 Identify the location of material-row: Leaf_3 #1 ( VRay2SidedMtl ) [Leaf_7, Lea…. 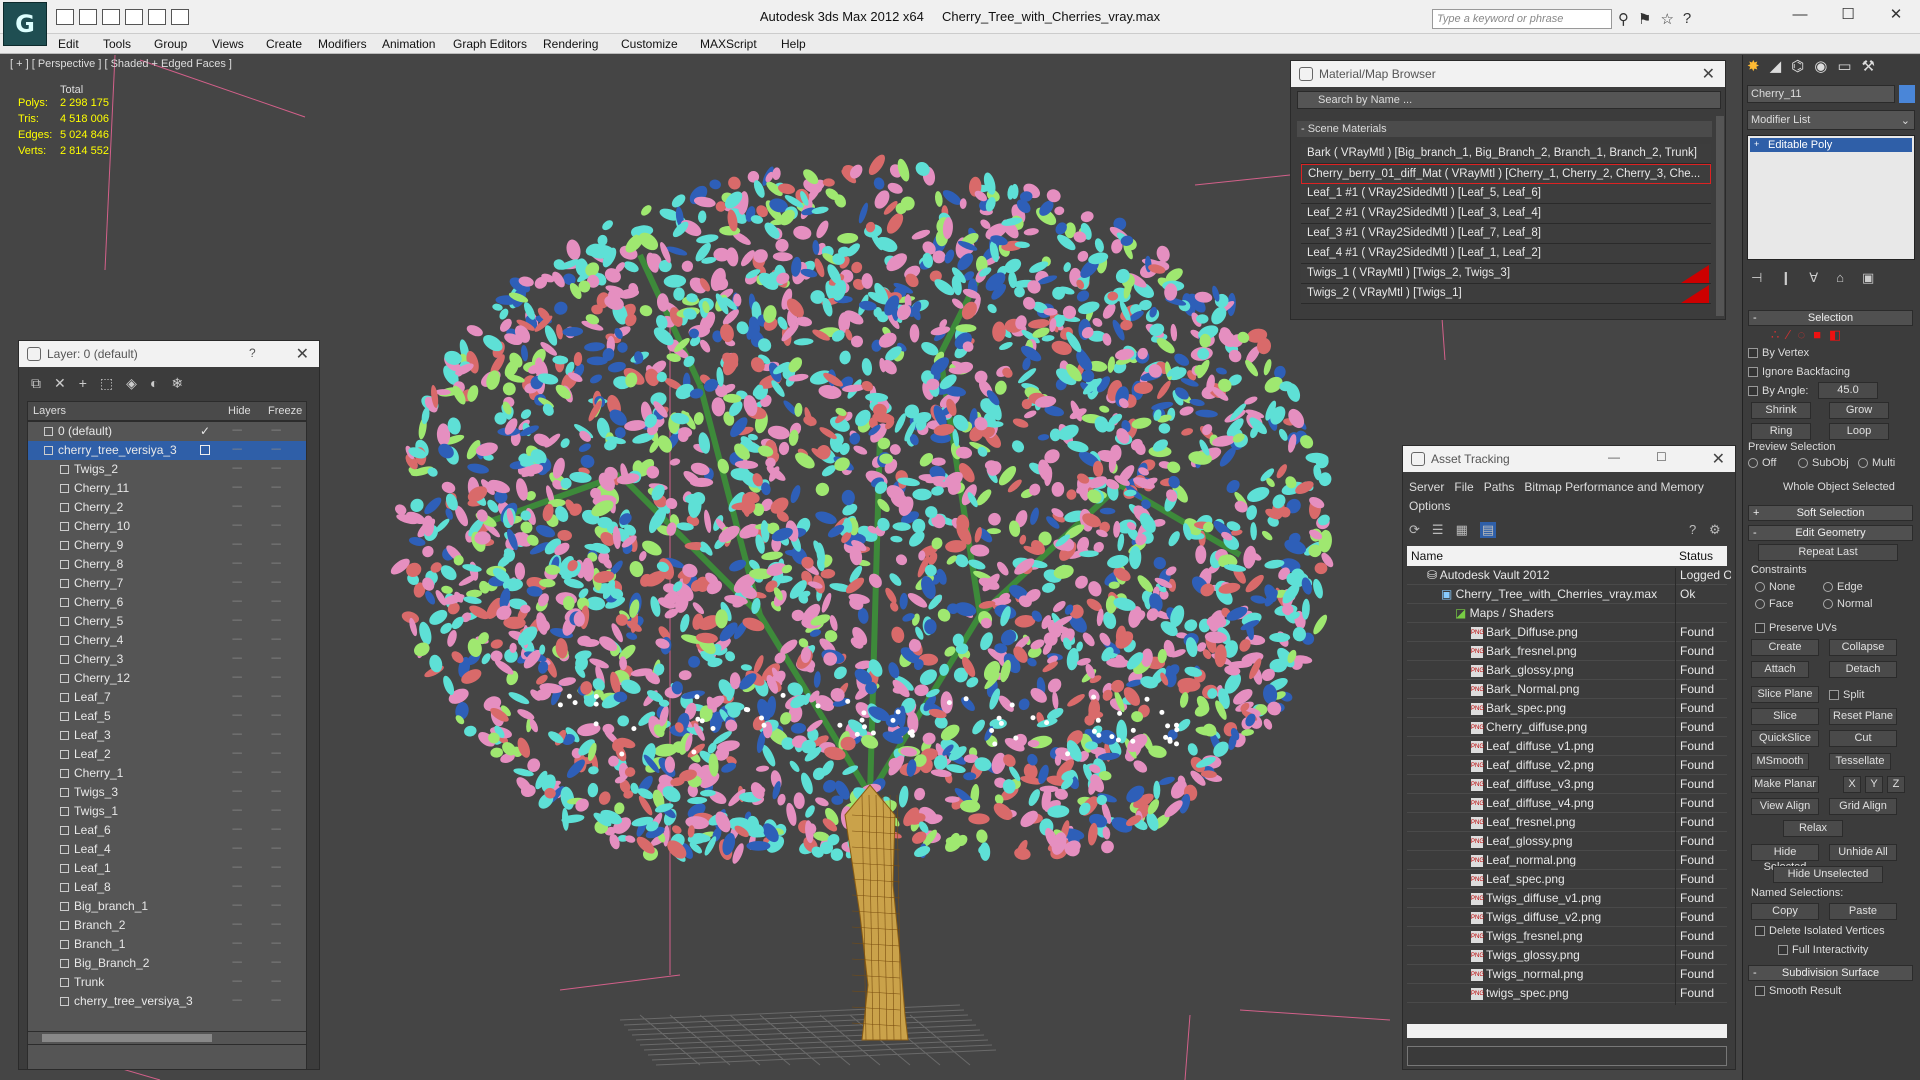
(1506, 234).